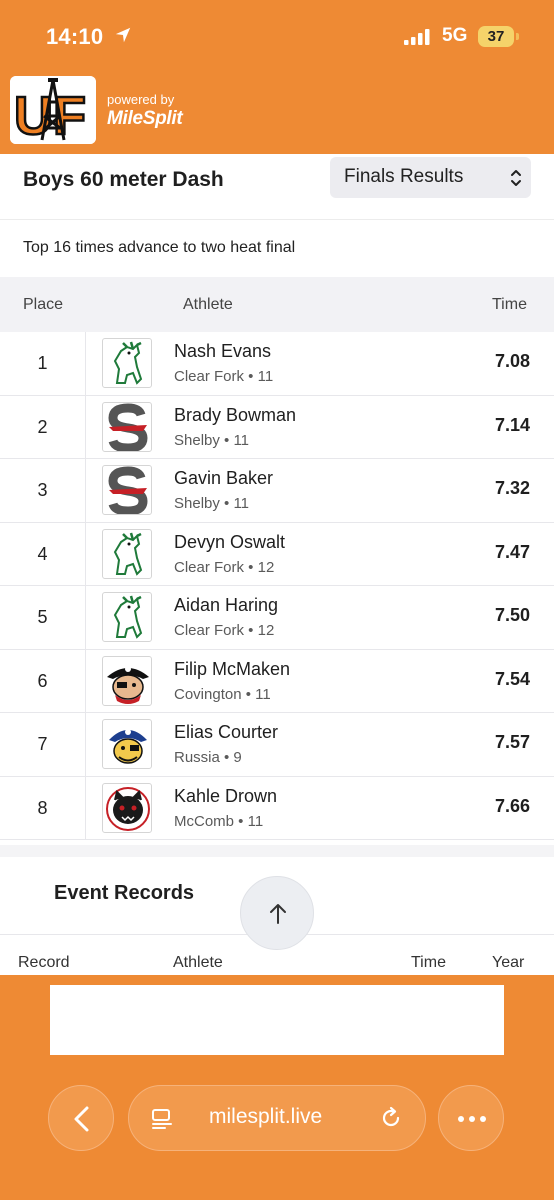 This screenshot has height=1200, width=554. What do you see at coordinates (512, 551) in the screenshot?
I see `result-time: 7.47` at bounding box center [512, 551].